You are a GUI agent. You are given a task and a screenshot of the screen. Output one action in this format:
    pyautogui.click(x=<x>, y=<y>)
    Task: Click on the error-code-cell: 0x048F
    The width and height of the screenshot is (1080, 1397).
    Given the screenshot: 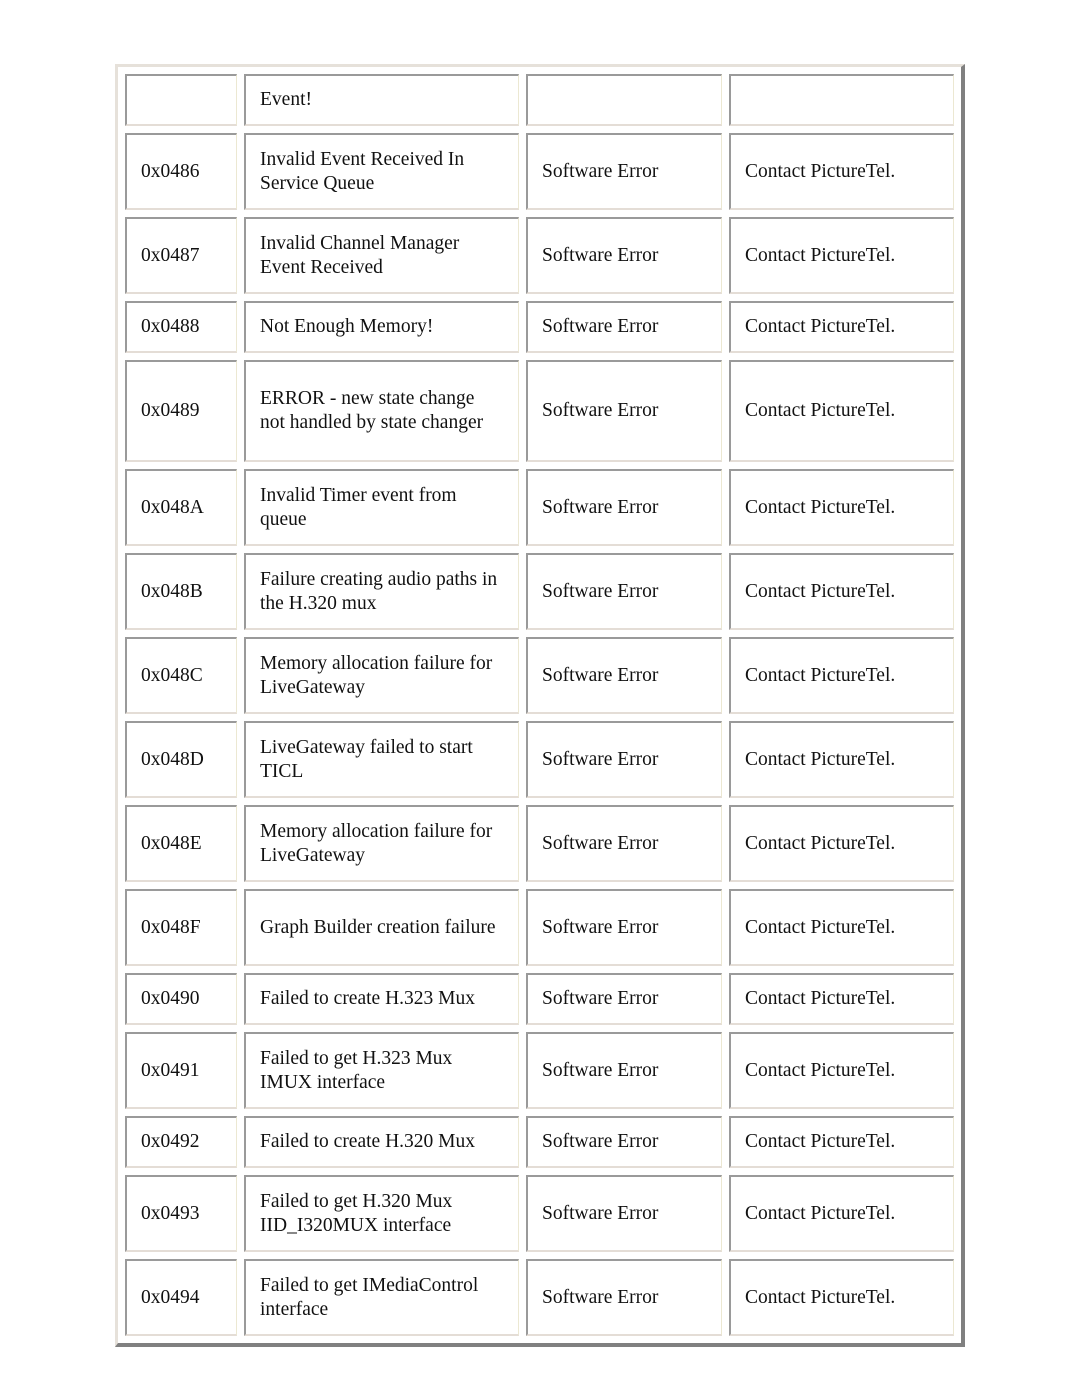 What is the action you would take?
    pyautogui.click(x=181, y=927)
    